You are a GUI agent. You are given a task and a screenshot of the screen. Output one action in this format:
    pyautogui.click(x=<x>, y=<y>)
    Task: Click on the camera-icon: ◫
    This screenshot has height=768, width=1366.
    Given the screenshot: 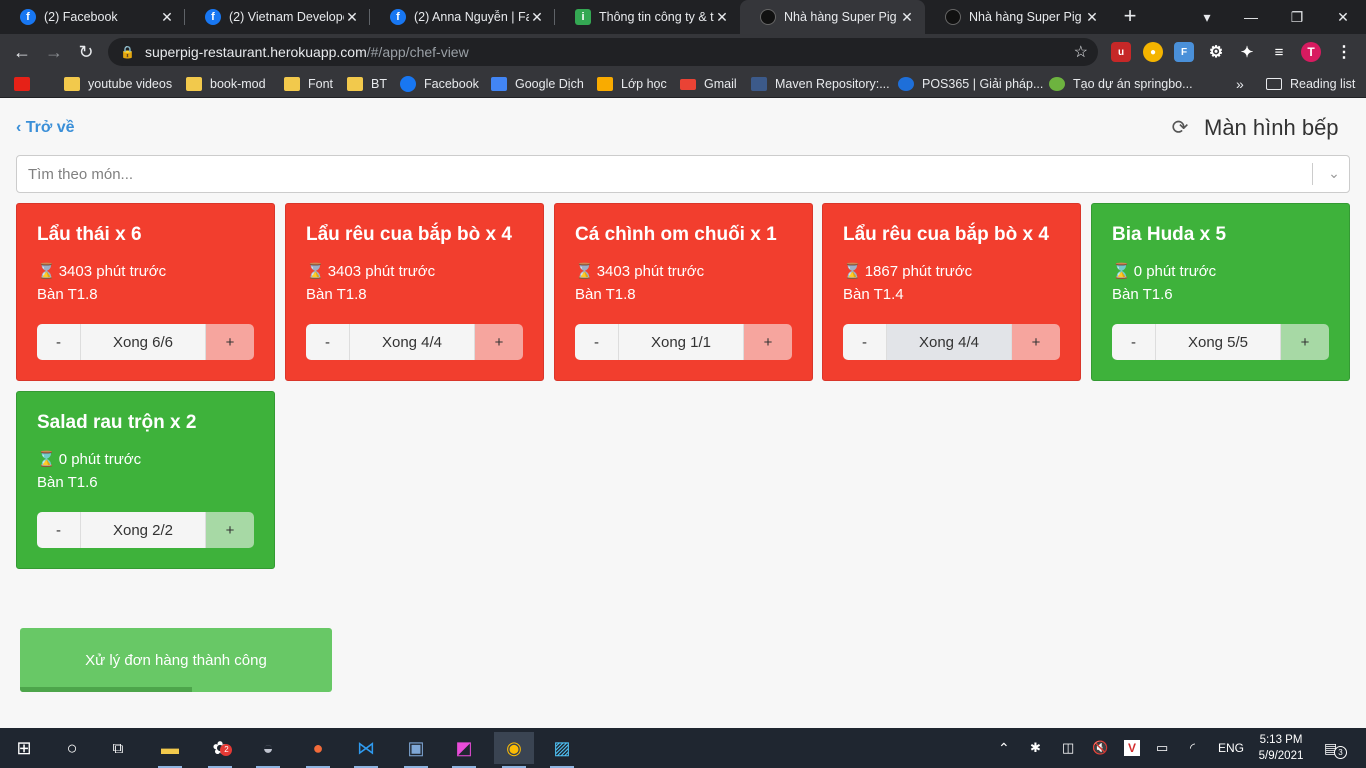 What is the action you would take?
    pyautogui.click(x=1068, y=748)
    